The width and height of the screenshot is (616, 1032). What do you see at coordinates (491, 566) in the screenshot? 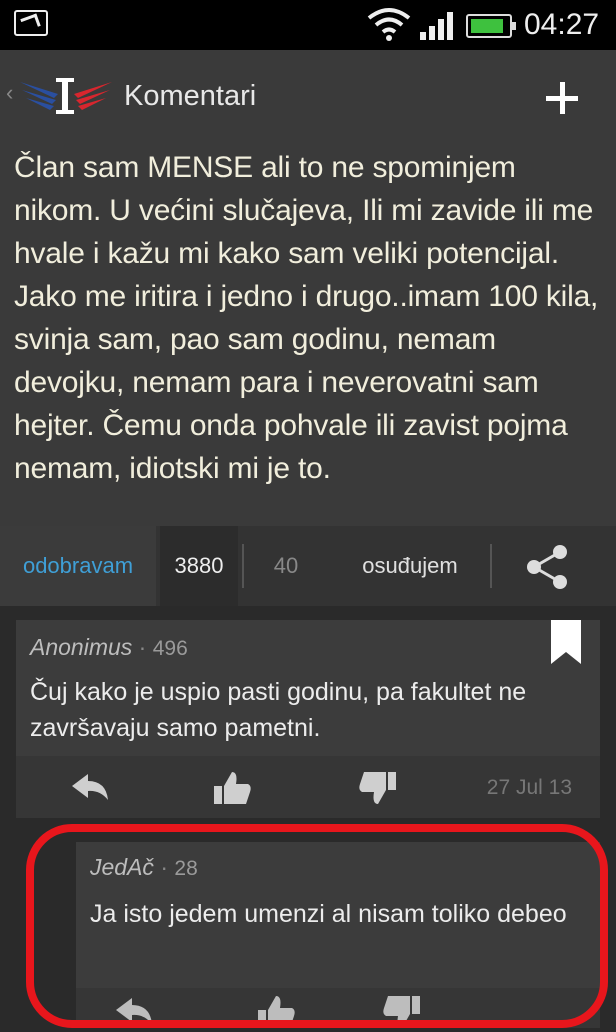
I see `divider` at bounding box center [491, 566].